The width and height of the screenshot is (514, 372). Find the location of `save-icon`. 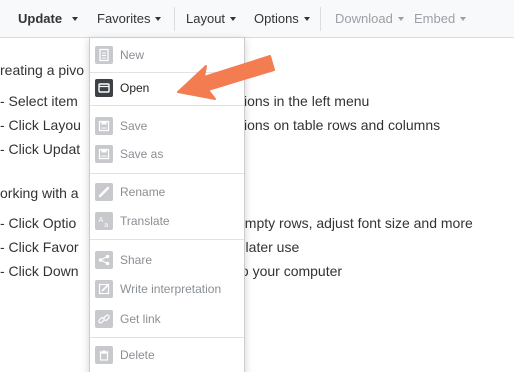

save-icon is located at coordinates (104, 126).